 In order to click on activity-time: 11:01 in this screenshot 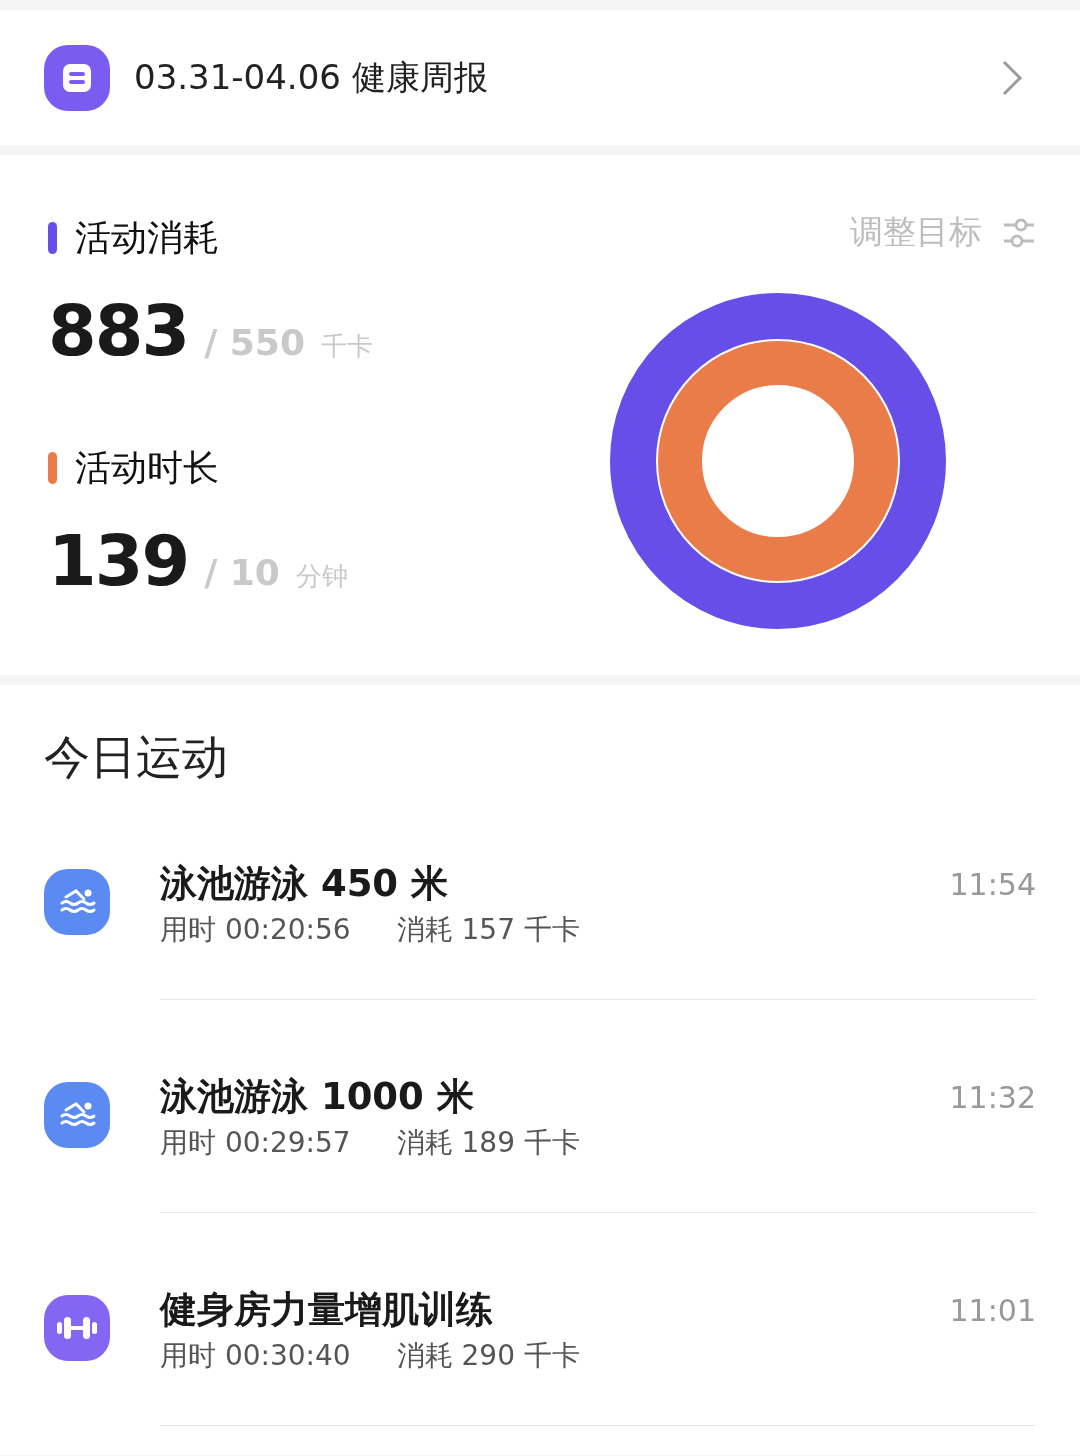, I will do `click(992, 1311)`.